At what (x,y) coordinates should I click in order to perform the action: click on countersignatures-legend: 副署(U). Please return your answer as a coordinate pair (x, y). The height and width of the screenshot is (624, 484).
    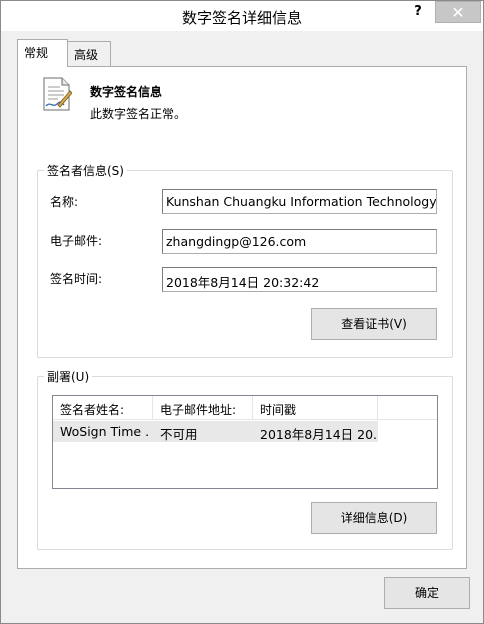
    Looking at the image, I should click on (68, 376).